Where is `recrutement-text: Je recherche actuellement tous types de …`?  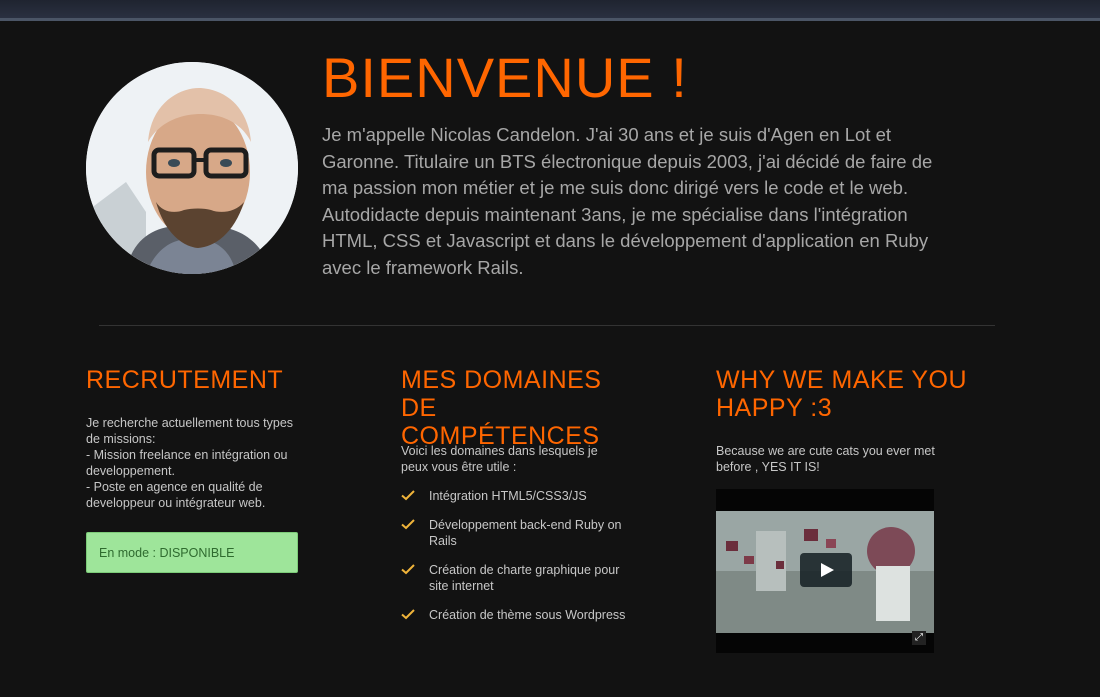
recrutement-text: Je recherche actuellement tous types de … is located at coordinates (190, 463).